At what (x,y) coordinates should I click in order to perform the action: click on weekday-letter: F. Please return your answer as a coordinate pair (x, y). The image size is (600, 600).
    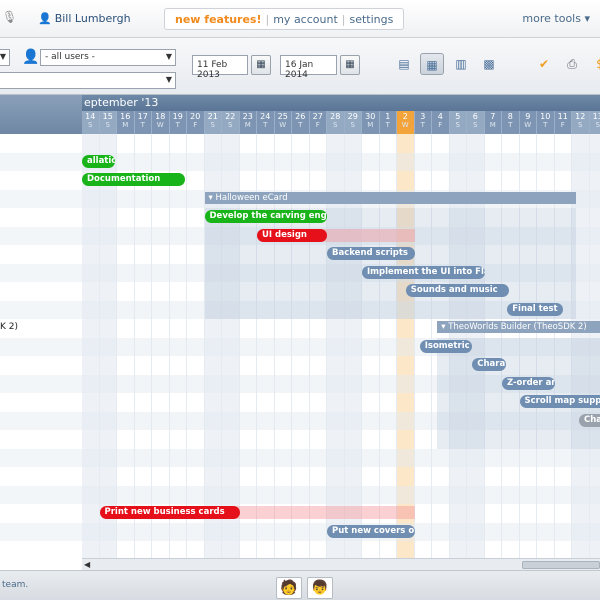
    Looking at the image, I should click on (317, 125).